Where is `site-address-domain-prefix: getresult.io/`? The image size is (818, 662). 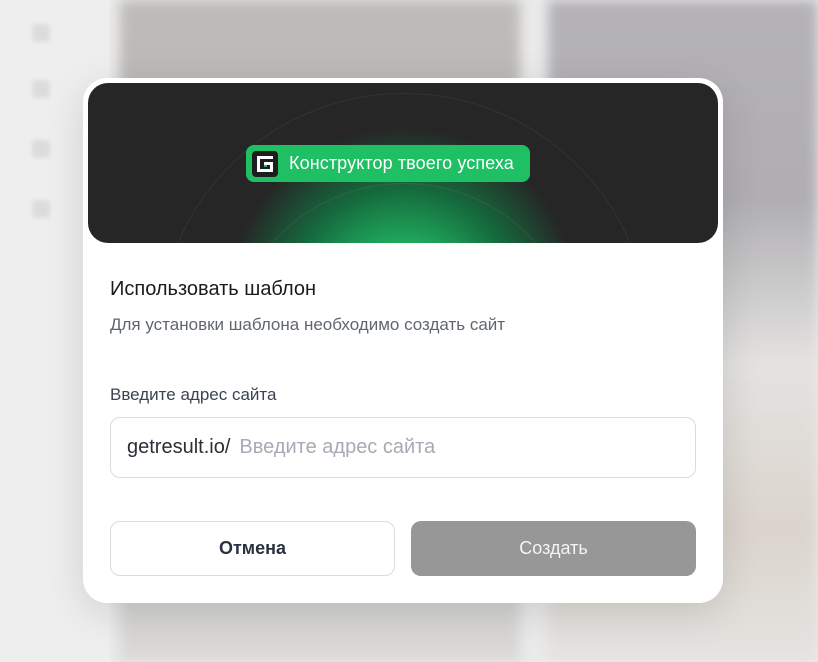 site-address-domain-prefix: getresult.io/ is located at coordinates (179, 447).